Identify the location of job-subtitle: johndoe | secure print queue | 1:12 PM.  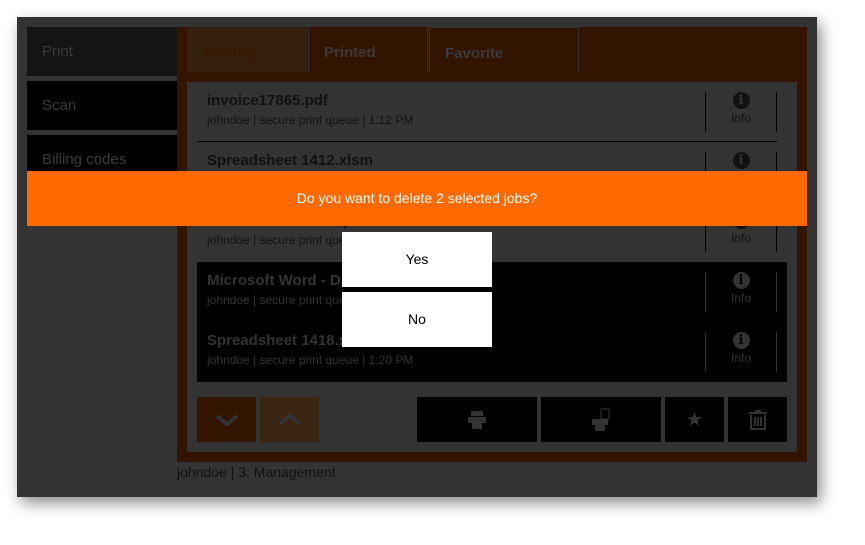
(310, 120).